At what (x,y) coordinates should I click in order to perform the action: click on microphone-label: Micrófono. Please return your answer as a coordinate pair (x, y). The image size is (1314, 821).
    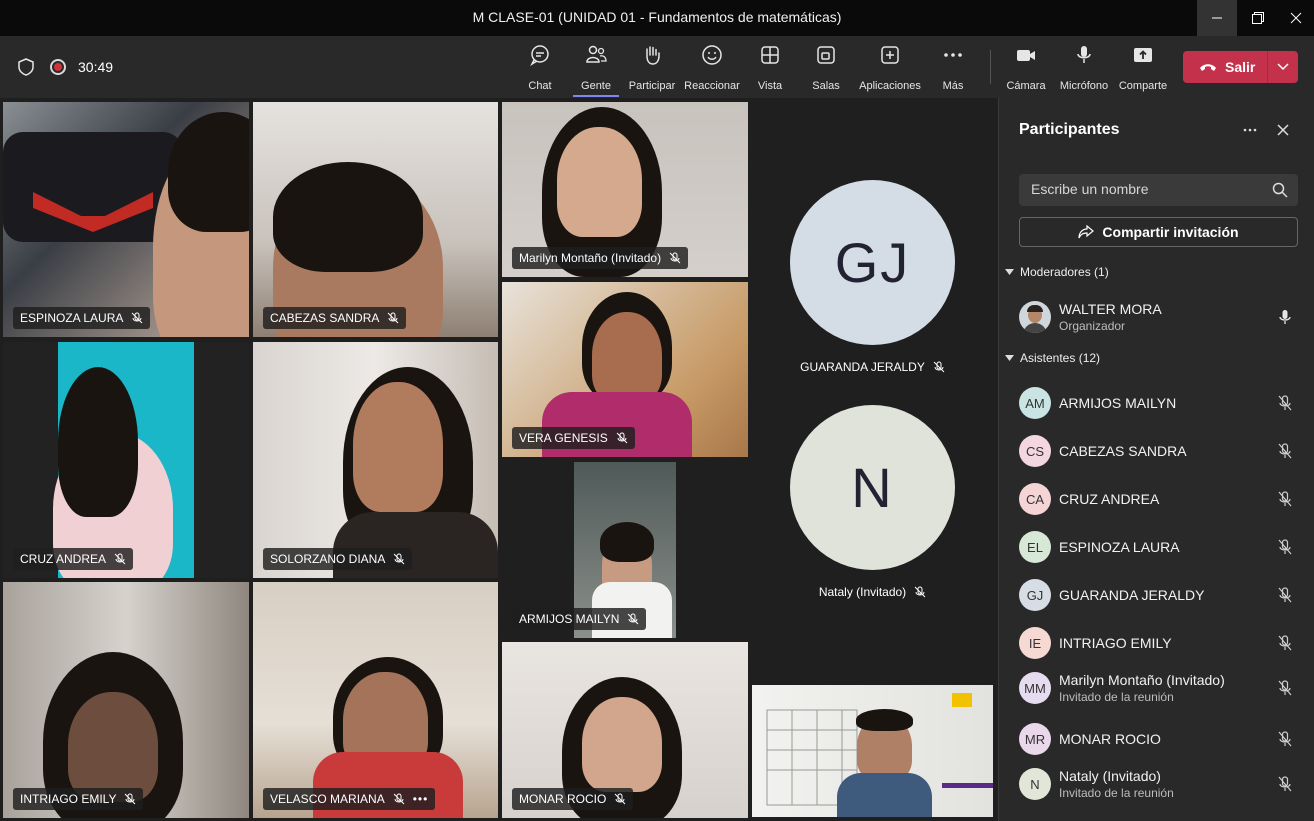
    Looking at the image, I should click on (1084, 86).